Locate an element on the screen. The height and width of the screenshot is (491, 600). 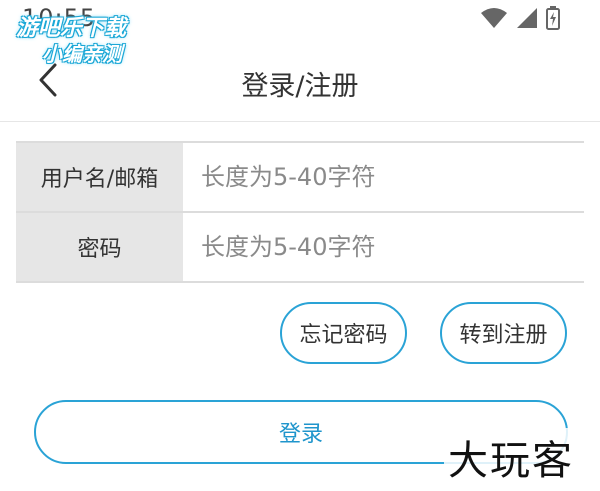
username-label: 用户名/邮箱 is located at coordinates (99, 177).